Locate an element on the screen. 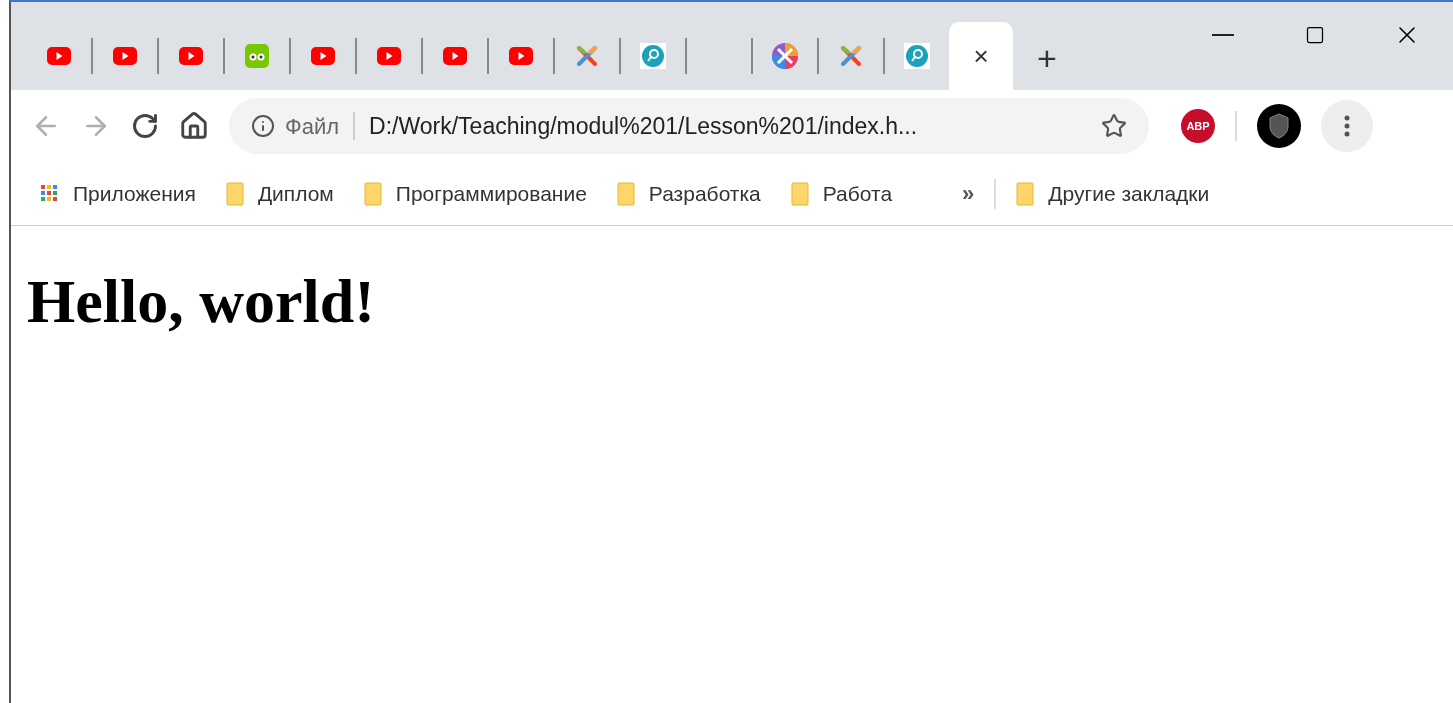 The image size is (1453, 703). tab-close-button: × is located at coordinates (981, 56).